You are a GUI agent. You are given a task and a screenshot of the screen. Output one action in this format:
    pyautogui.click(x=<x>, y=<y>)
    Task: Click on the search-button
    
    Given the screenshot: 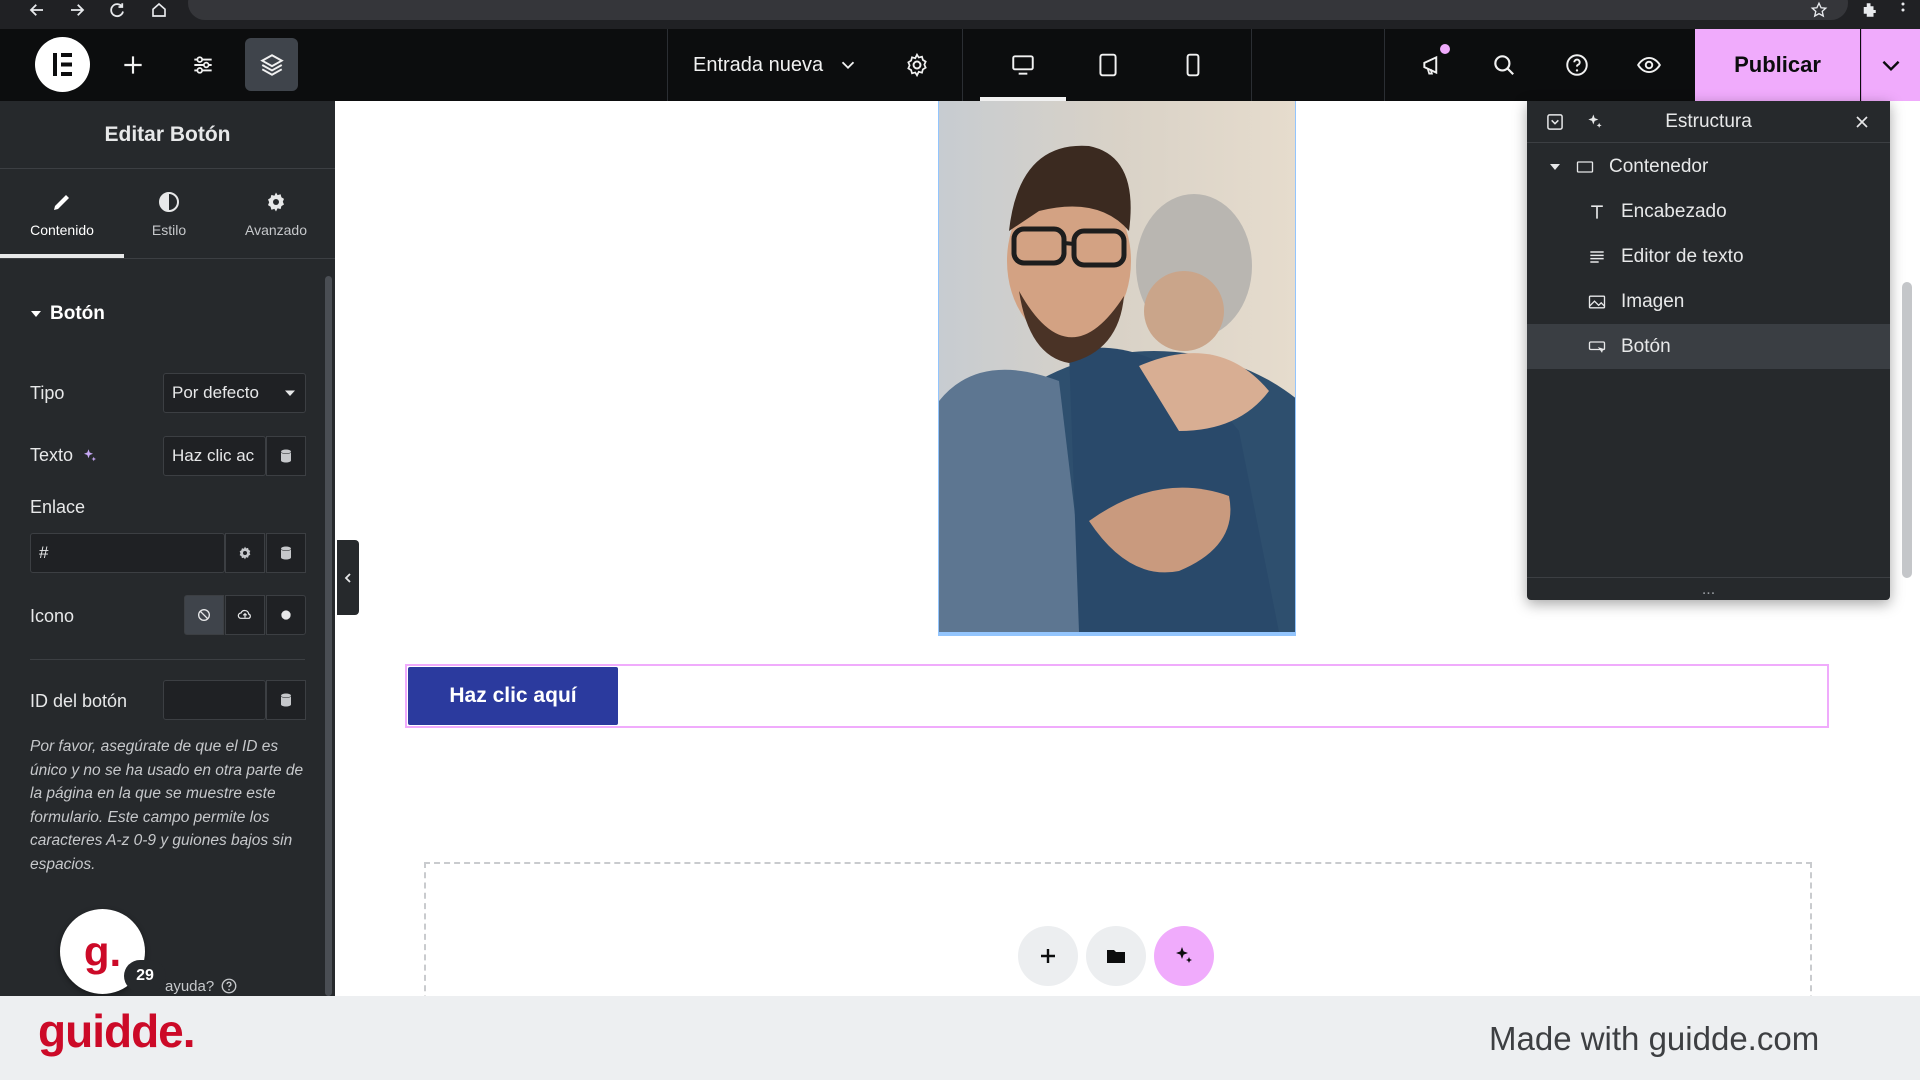 What is the action you would take?
    pyautogui.click(x=1504, y=65)
    